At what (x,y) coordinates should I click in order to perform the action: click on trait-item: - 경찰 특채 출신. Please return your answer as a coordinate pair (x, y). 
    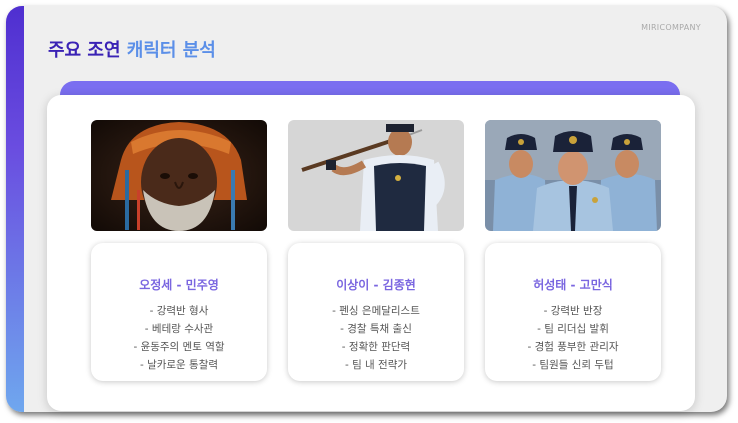
    Looking at the image, I should click on (376, 329).